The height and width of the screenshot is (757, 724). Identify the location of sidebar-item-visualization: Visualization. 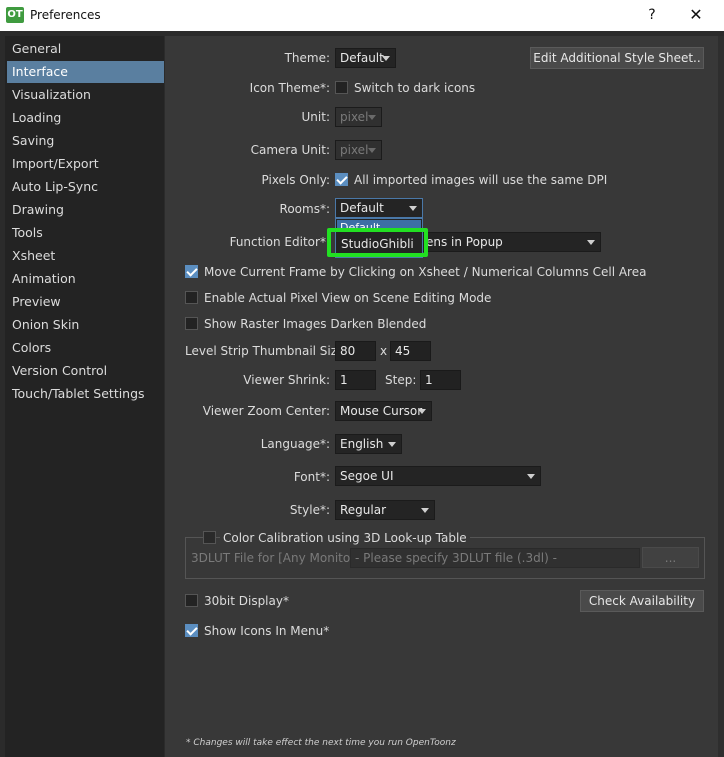
(85, 95).